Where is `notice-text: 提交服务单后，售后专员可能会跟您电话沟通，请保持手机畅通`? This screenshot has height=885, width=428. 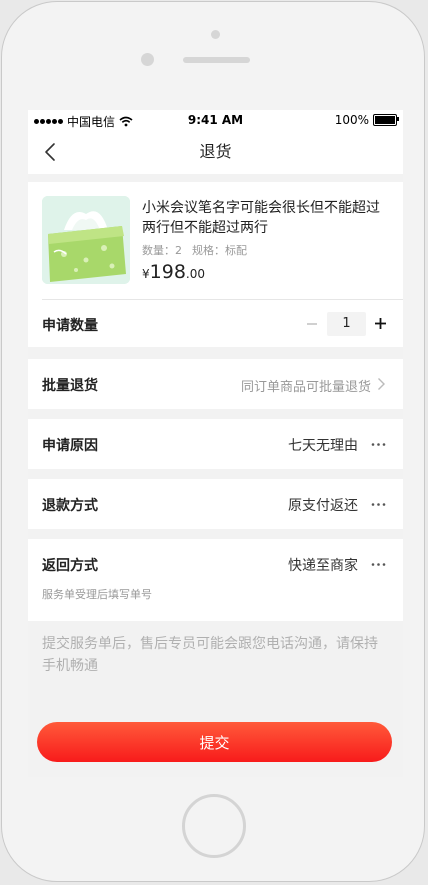 notice-text: 提交服务单后，售后专员可能会跟您电话沟通，请保持手机畅通 is located at coordinates (210, 655).